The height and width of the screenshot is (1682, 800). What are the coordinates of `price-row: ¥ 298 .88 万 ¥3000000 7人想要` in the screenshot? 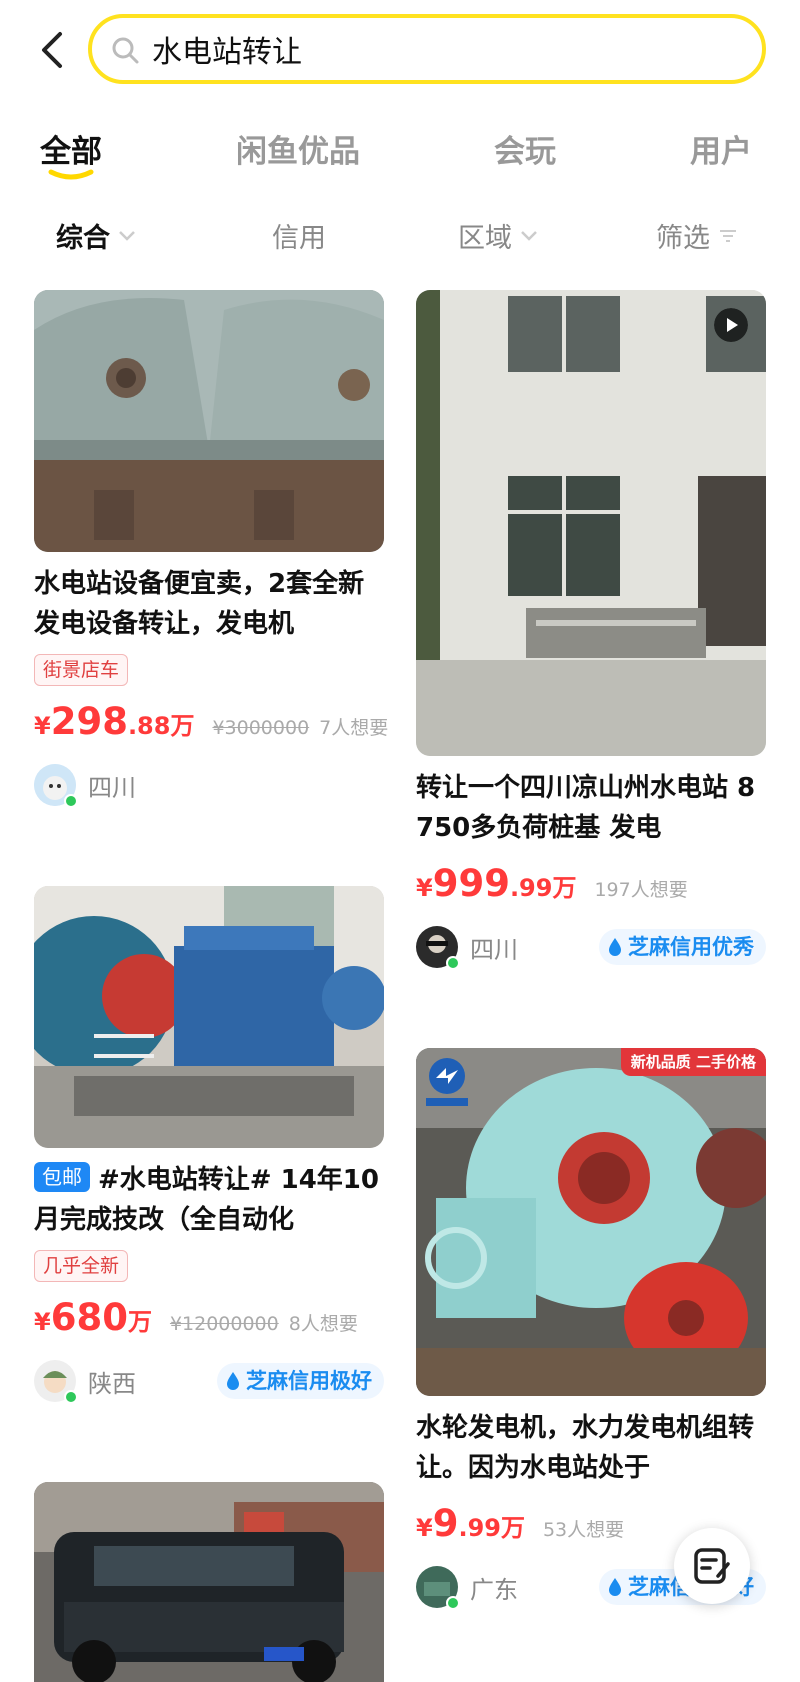 It's located at (211, 721).